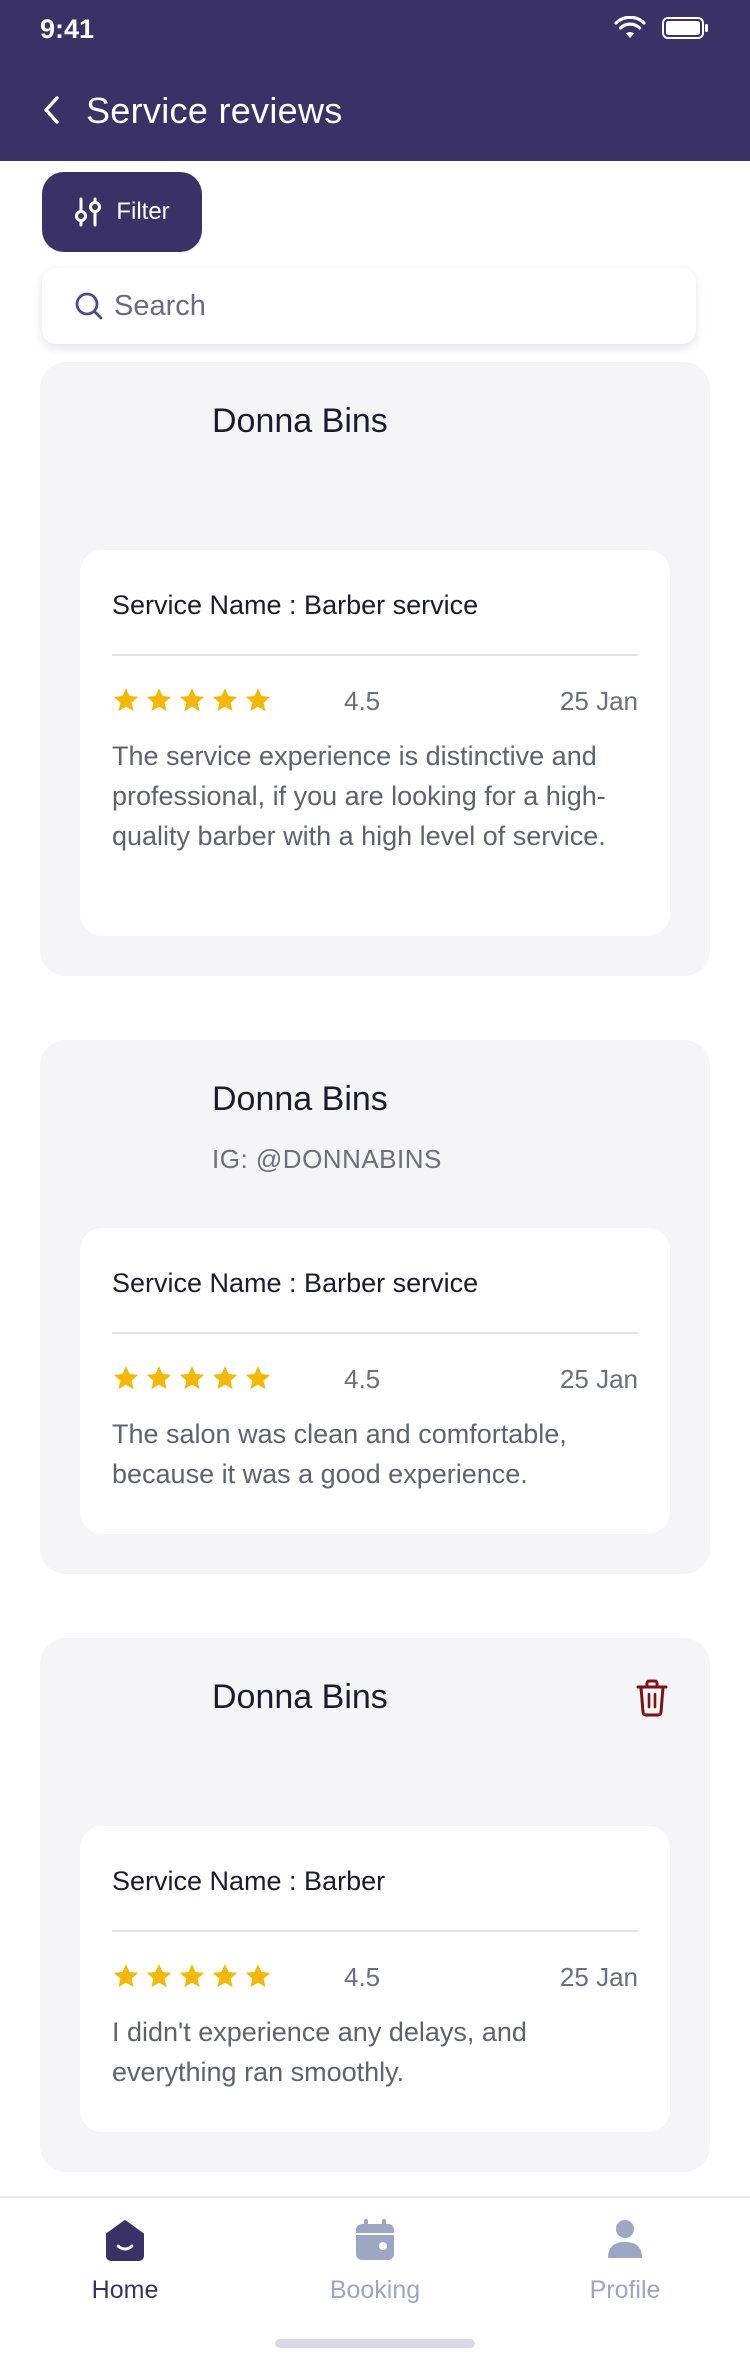 This screenshot has height=2364, width=750. What do you see at coordinates (89, 306) in the screenshot?
I see `search-icon` at bounding box center [89, 306].